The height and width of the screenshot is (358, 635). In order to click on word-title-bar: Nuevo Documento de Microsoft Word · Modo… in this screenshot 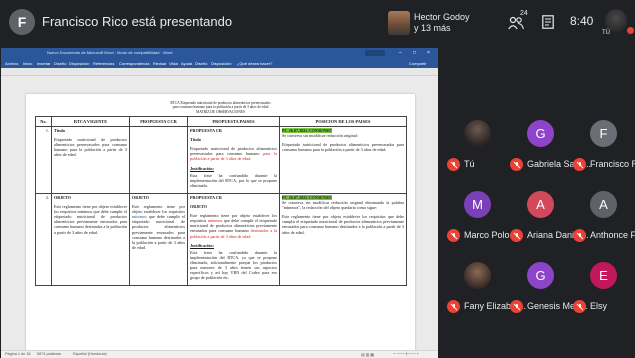, I will do `click(219, 54)`.